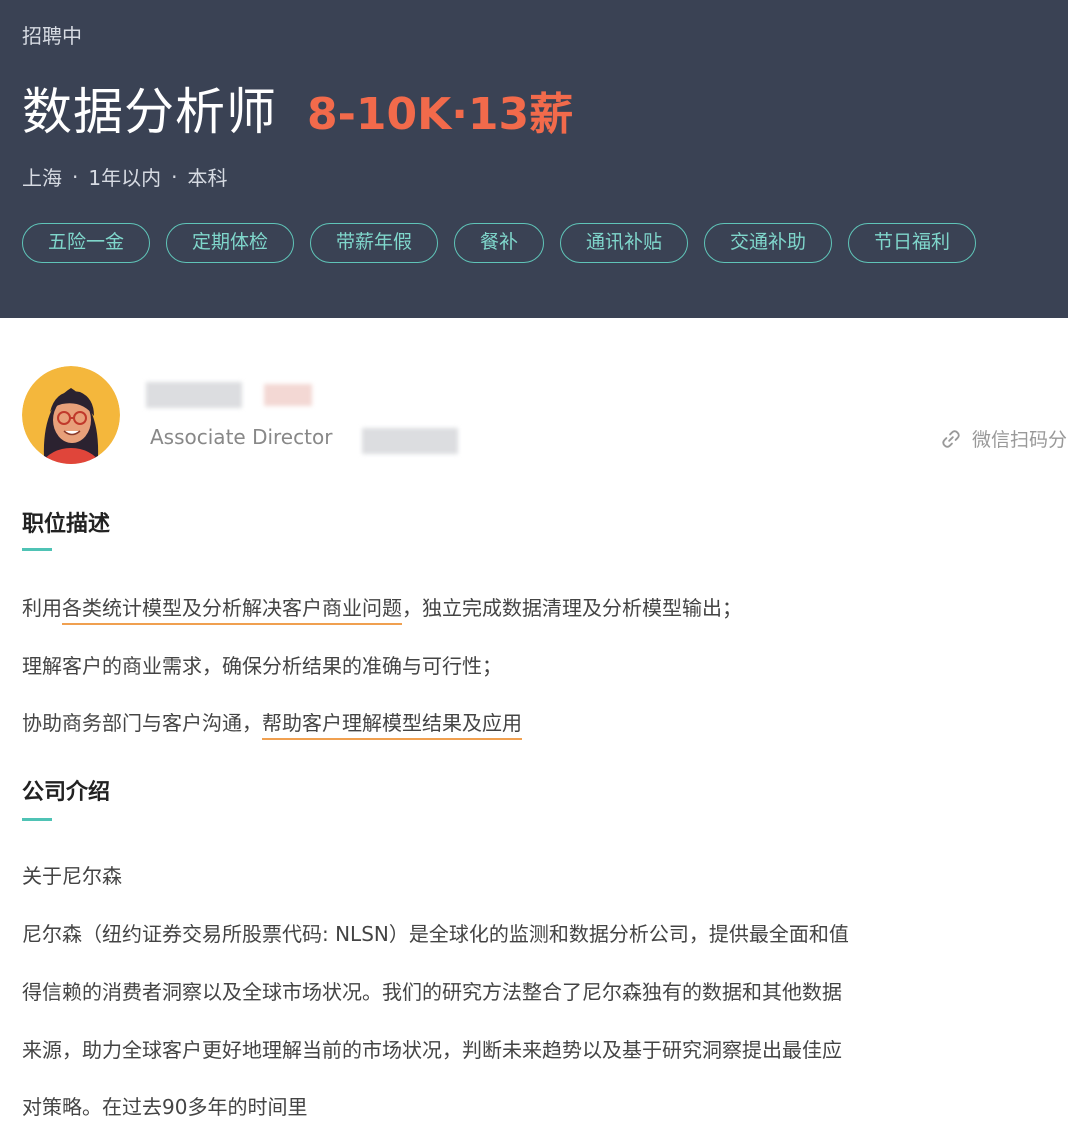  I want to click on company-intro-line: 对策略。在过去90多年的时间里, so click(165, 1107).